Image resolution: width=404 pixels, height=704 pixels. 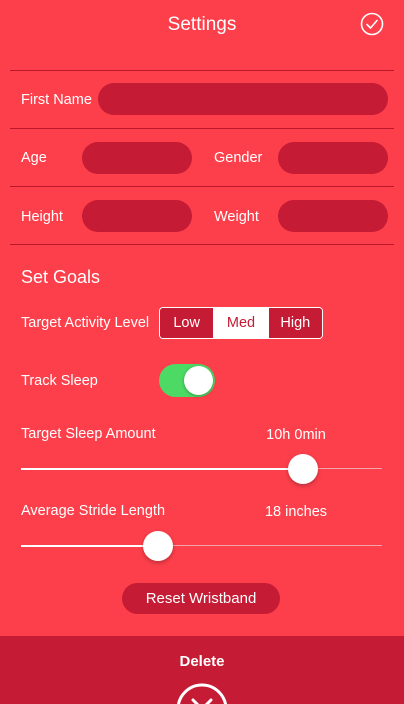 I want to click on footer: Delete, so click(x=202, y=670).